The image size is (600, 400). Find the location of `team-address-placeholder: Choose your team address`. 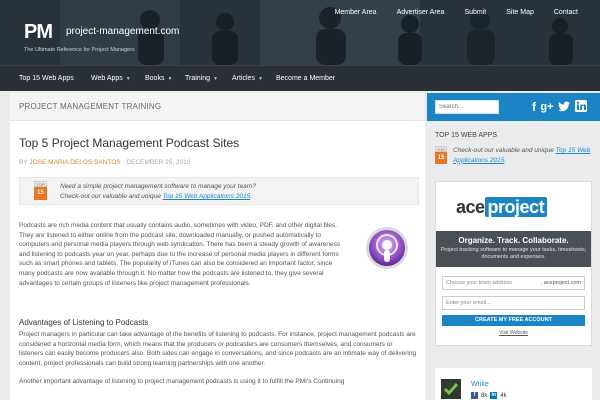

team-address-placeholder: Choose your team address is located at coordinates (479, 283).